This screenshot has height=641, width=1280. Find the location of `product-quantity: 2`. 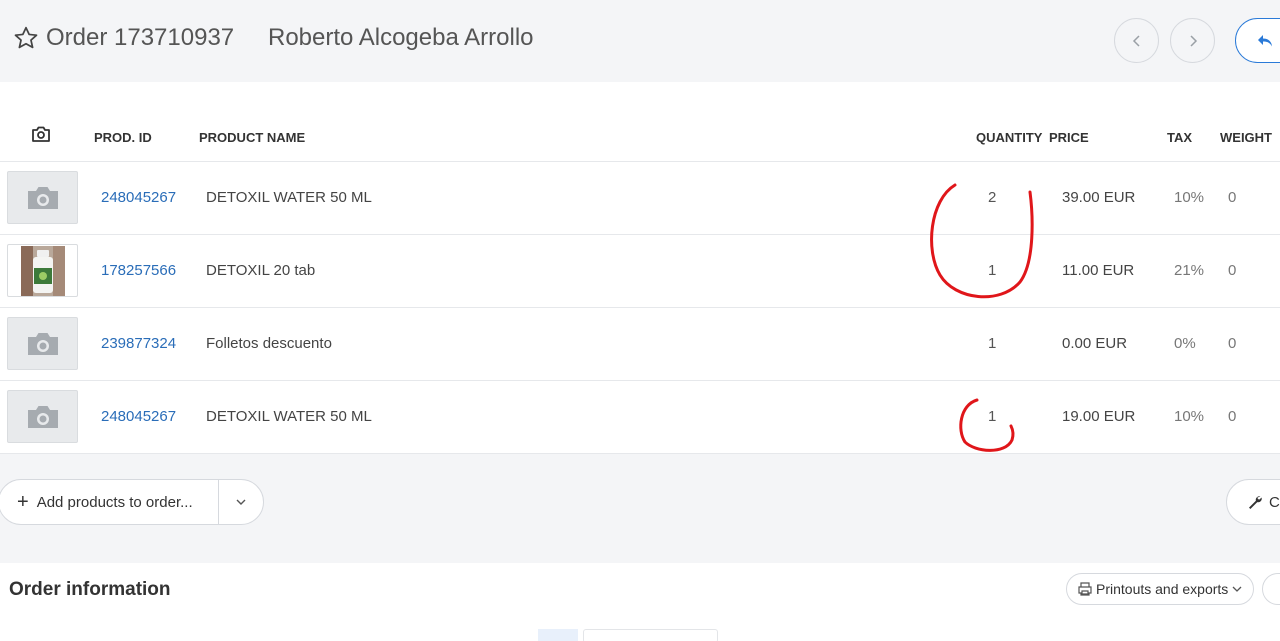

product-quantity: 2 is located at coordinates (992, 197).